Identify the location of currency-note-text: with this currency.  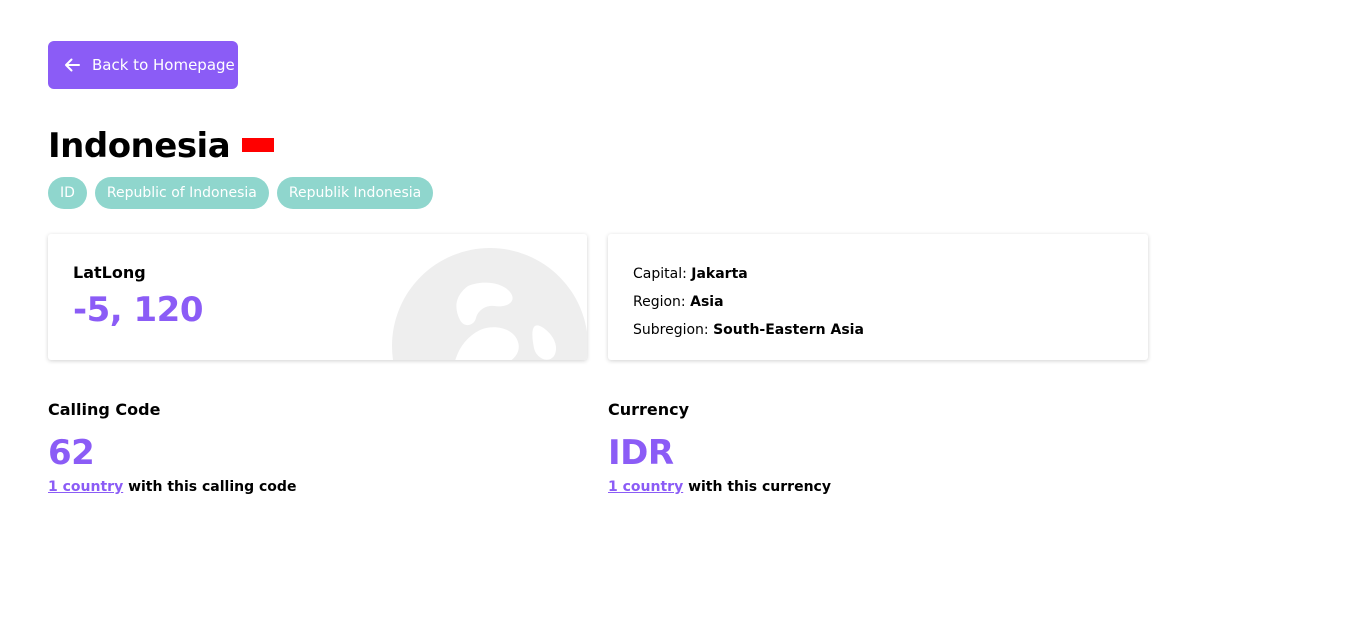
(757, 487).